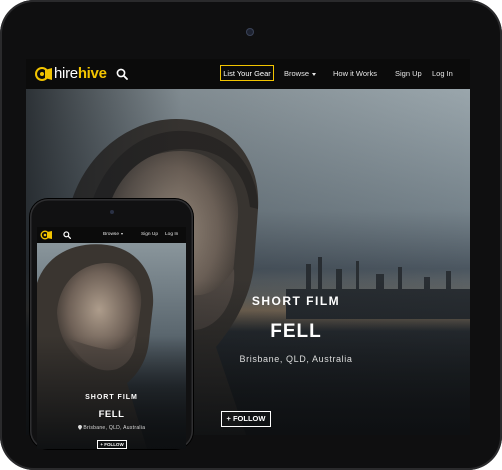 The image size is (502, 470). I want to click on hero-category: SHORT FILM, so click(296, 301).